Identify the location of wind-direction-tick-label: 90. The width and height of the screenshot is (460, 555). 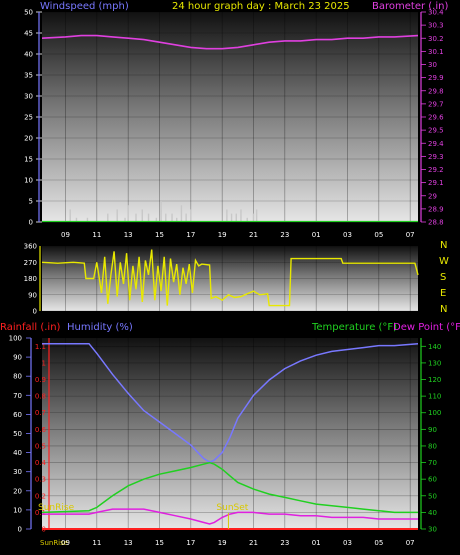
(32, 295).